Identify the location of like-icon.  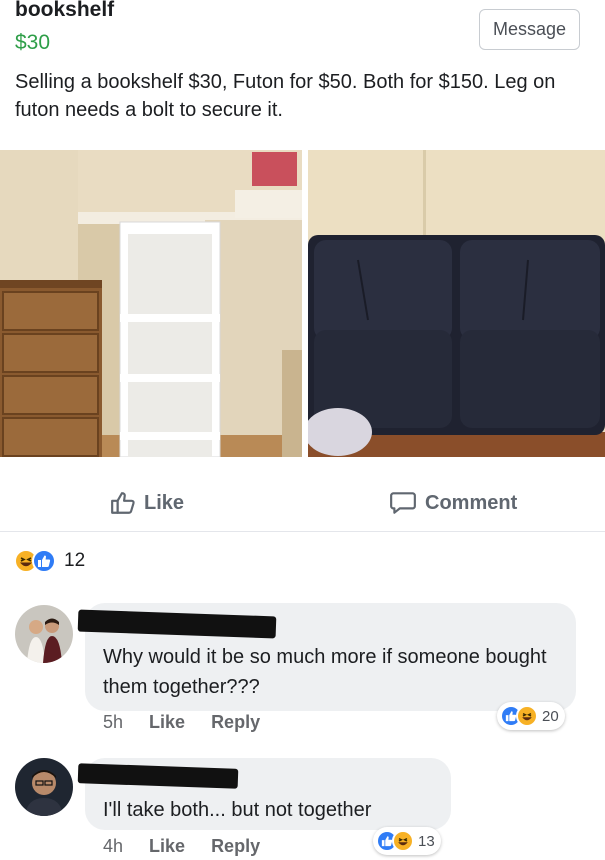
(44, 561).